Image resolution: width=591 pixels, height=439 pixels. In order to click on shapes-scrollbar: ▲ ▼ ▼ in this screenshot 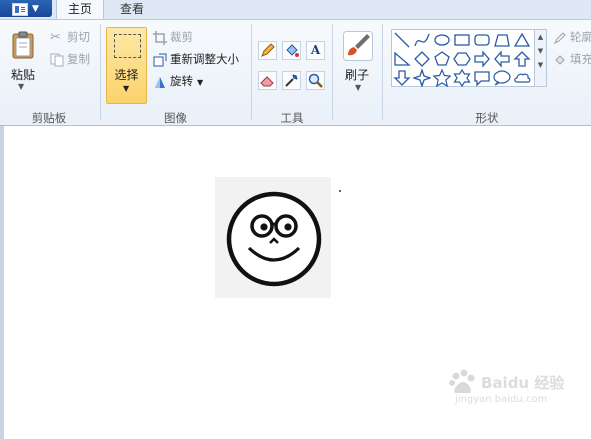, I will do `click(540, 58)`.